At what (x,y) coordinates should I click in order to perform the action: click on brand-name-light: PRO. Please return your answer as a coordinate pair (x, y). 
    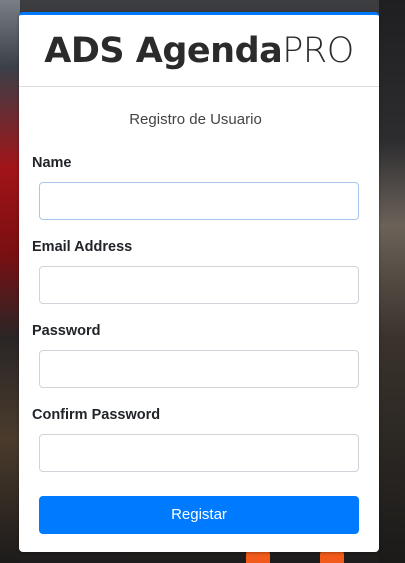
    Looking at the image, I should click on (318, 51).